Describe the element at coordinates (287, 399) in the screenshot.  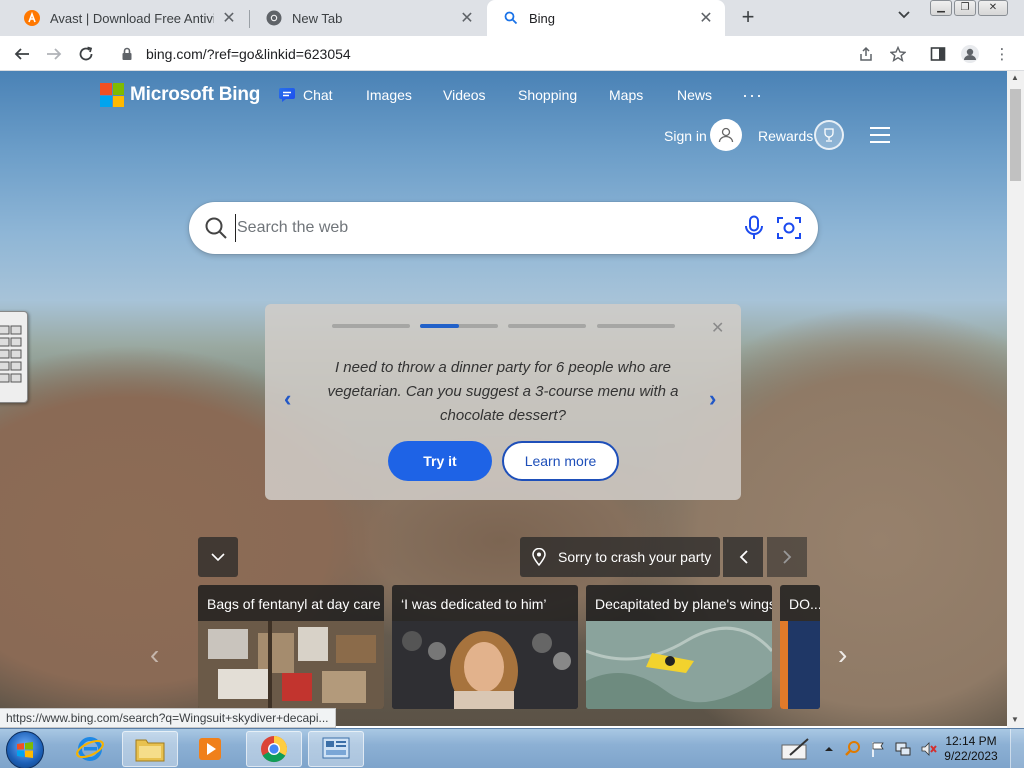
I see `prompt-prev-chevron-icon: ‹` at that location.